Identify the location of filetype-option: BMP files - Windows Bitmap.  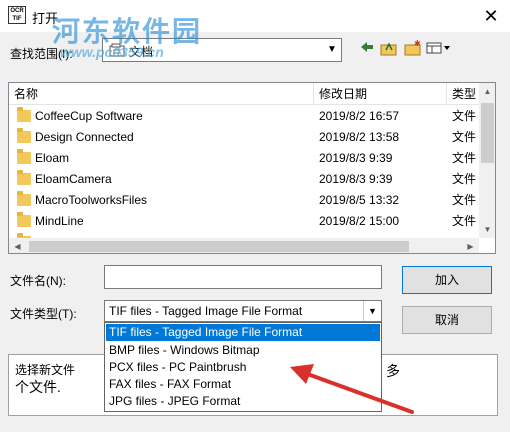
(243, 350).